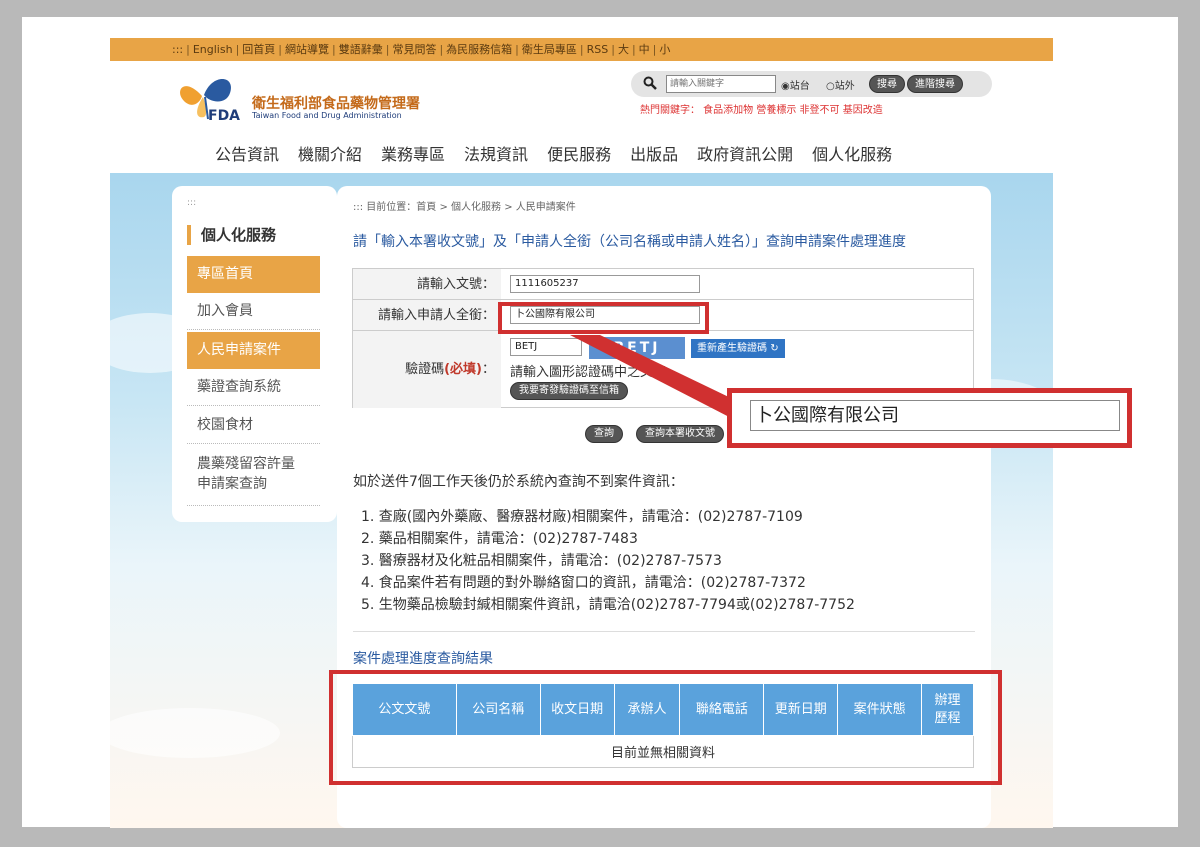  What do you see at coordinates (935, 415) in the screenshot?
I see `zoomed-applicant-input: 卜公國際有限公司` at bounding box center [935, 415].